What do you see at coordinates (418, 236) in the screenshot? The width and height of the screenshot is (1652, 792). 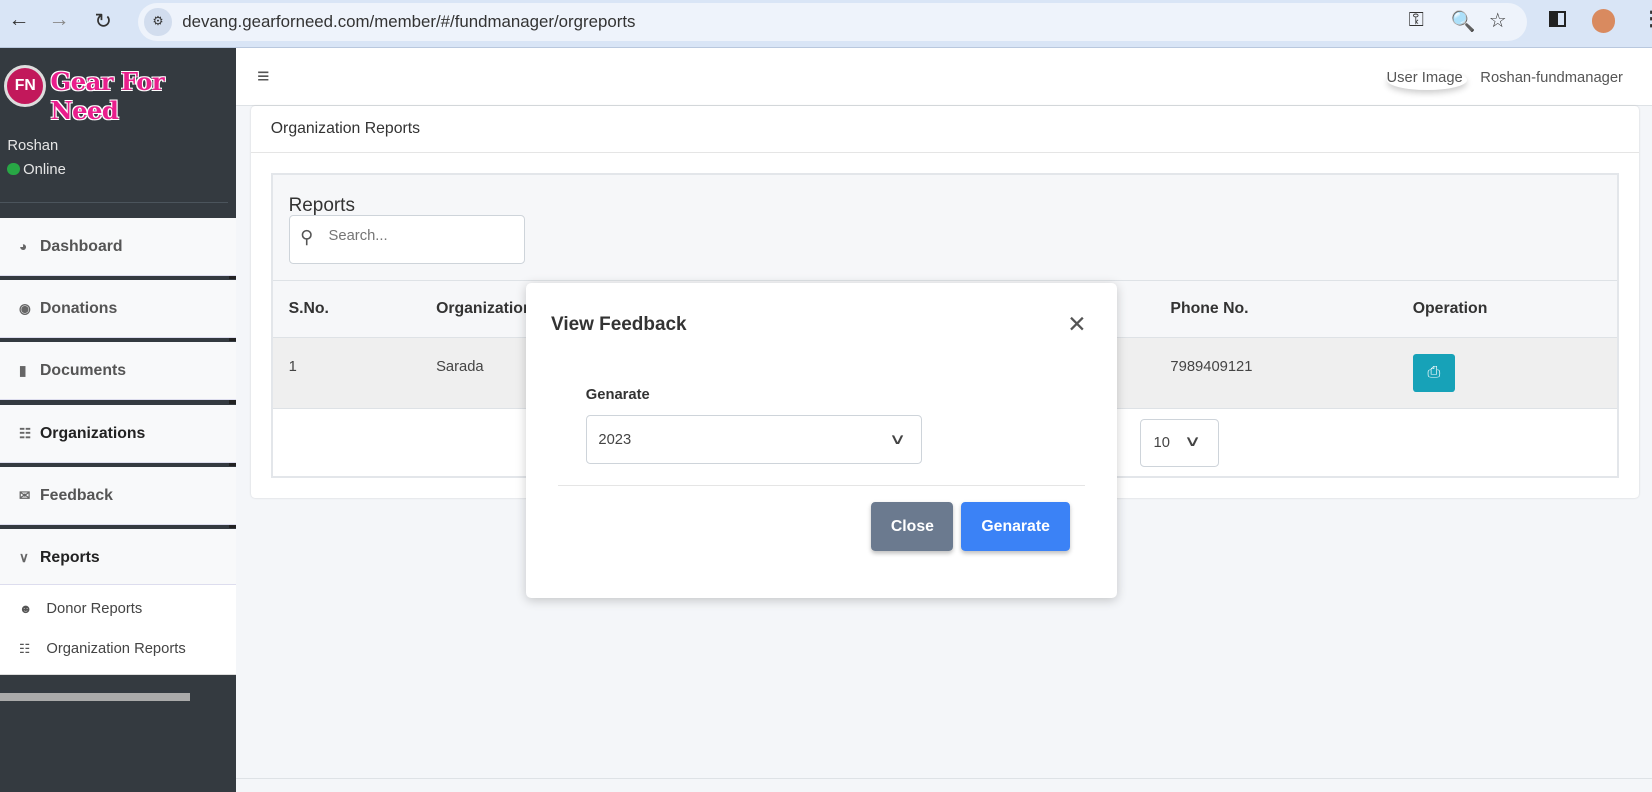 I see `search-input` at bounding box center [418, 236].